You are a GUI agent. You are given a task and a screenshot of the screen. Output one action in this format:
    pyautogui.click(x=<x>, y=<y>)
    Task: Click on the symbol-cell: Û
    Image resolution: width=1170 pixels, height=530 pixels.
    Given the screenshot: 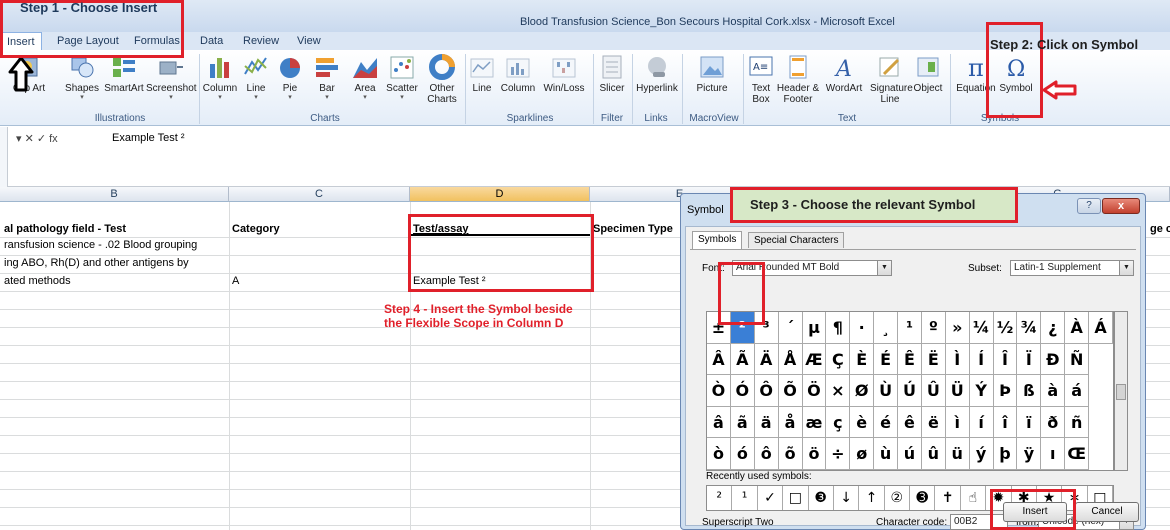 What is the action you would take?
    pyautogui.click(x=933, y=391)
    